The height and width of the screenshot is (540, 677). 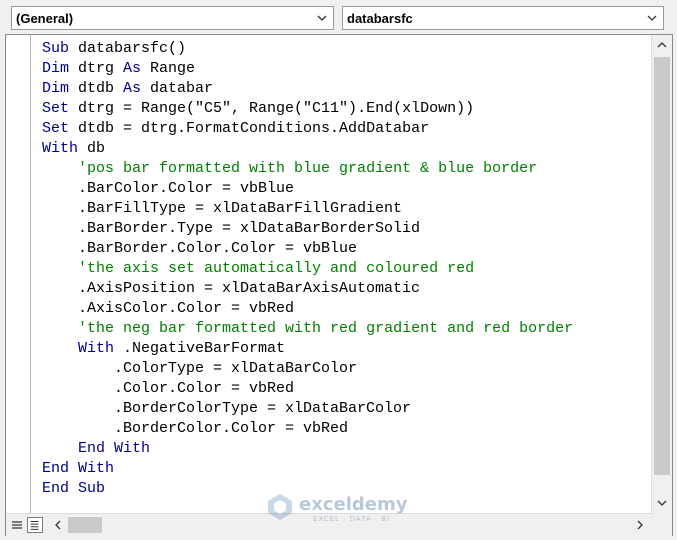 What do you see at coordinates (307, 69) in the screenshot?
I see `code-line: Dim dtrg As Range` at bounding box center [307, 69].